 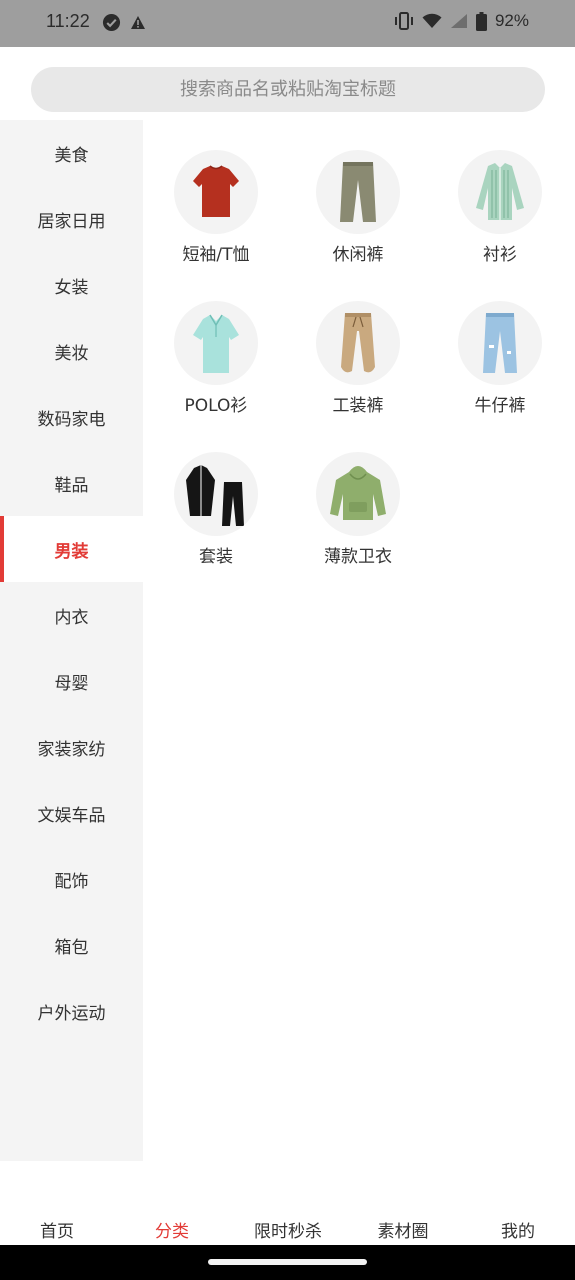 I want to click on search-box, so click(x=288, y=89).